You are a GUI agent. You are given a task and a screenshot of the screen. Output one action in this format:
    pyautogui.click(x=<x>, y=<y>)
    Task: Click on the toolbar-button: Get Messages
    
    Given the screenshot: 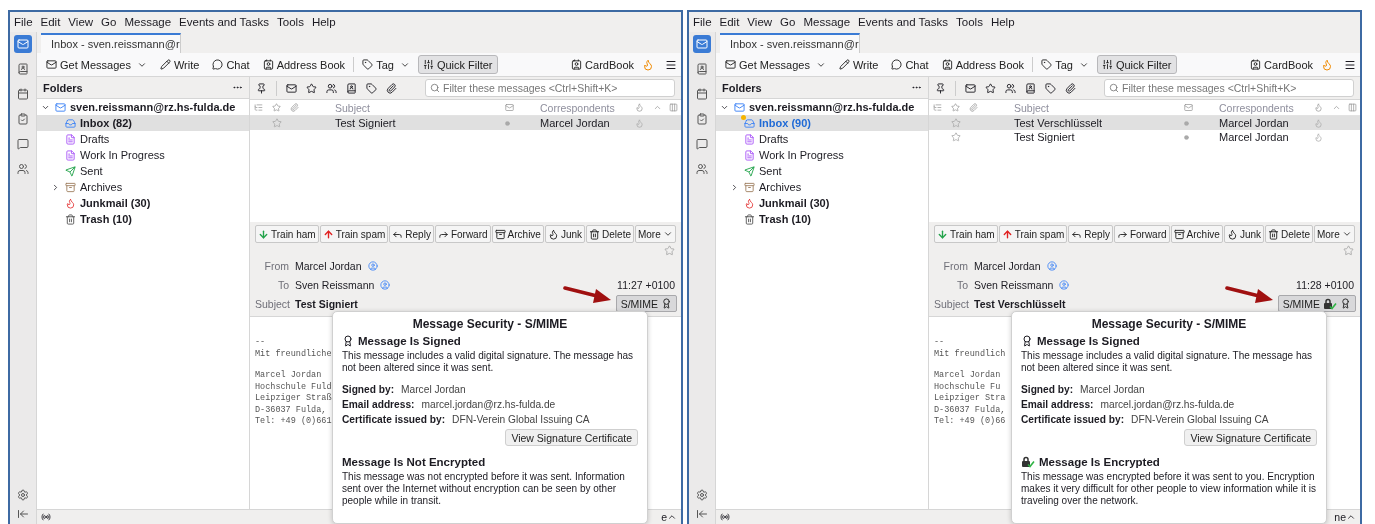 What is the action you would take?
    pyautogui.click(x=775, y=64)
    